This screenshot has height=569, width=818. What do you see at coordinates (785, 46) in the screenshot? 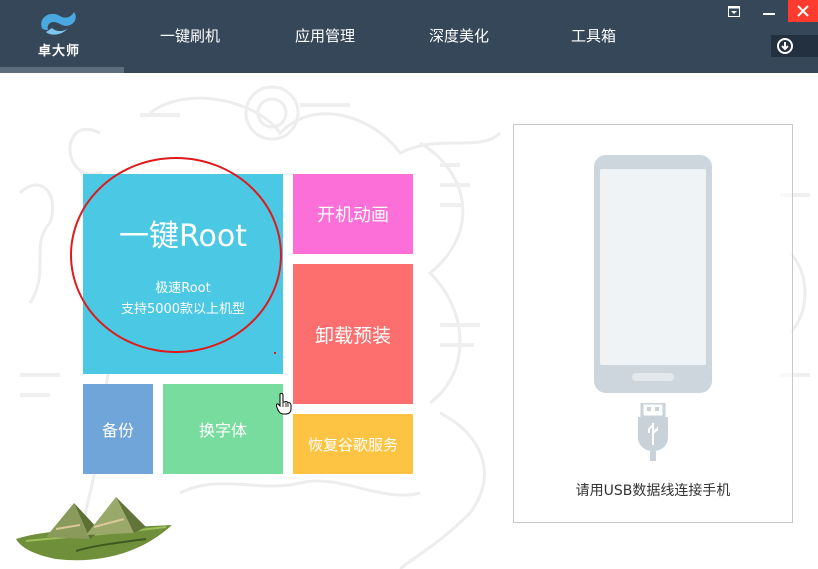
I see `download-icon` at bounding box center [785, 46].